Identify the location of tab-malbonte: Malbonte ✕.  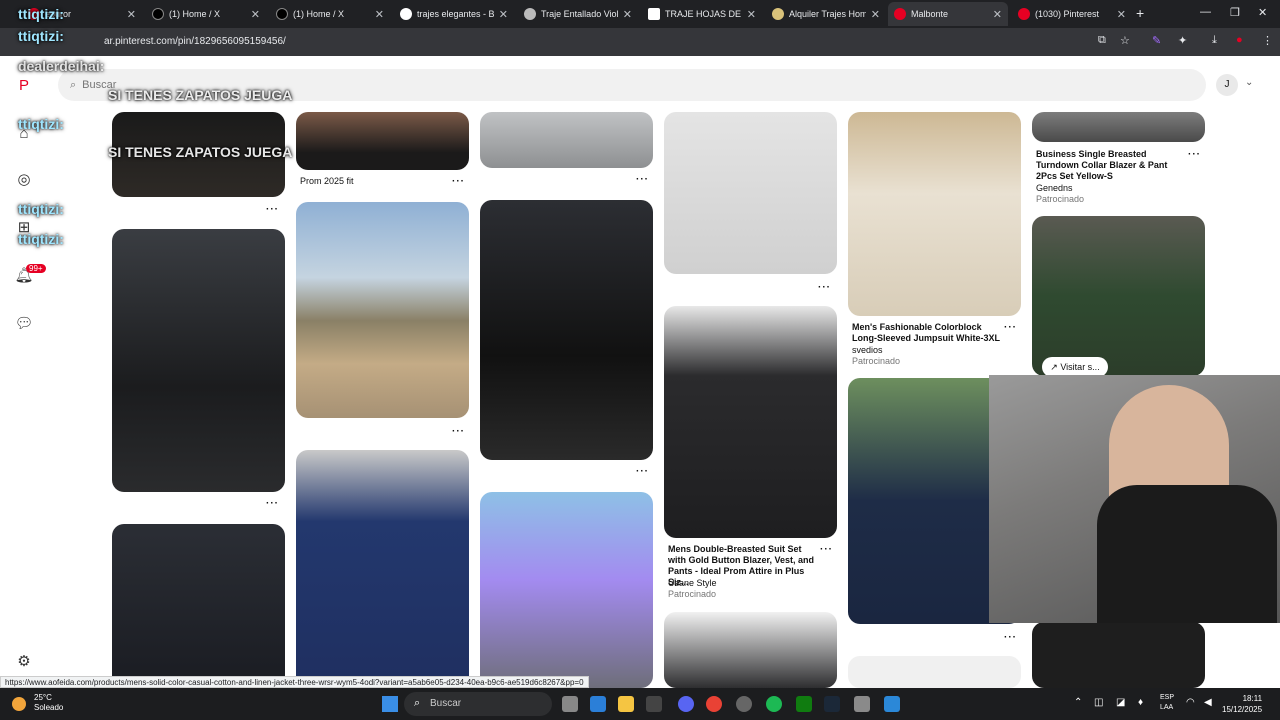
(948, 14).